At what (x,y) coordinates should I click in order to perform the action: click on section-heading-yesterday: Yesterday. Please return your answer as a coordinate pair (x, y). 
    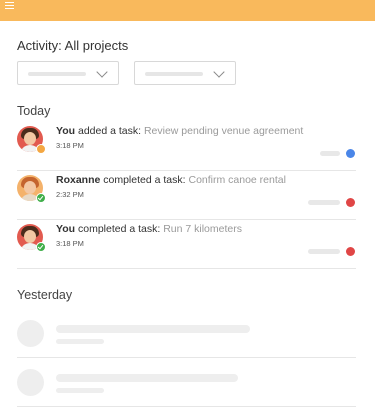
    Looking at the image, I should click on (45, 295).